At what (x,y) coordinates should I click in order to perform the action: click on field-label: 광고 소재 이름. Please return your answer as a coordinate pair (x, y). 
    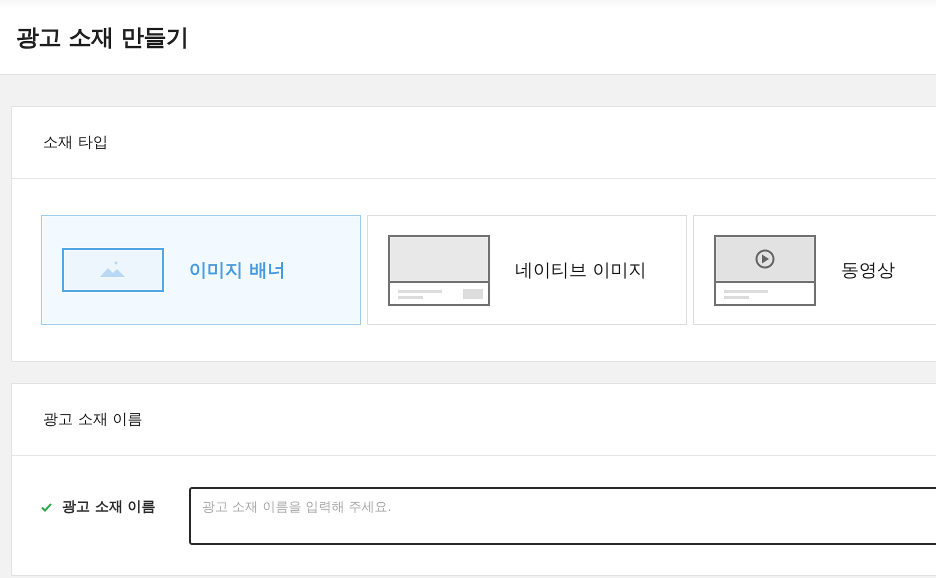
    Looking at the image, I should click on (109, 507).